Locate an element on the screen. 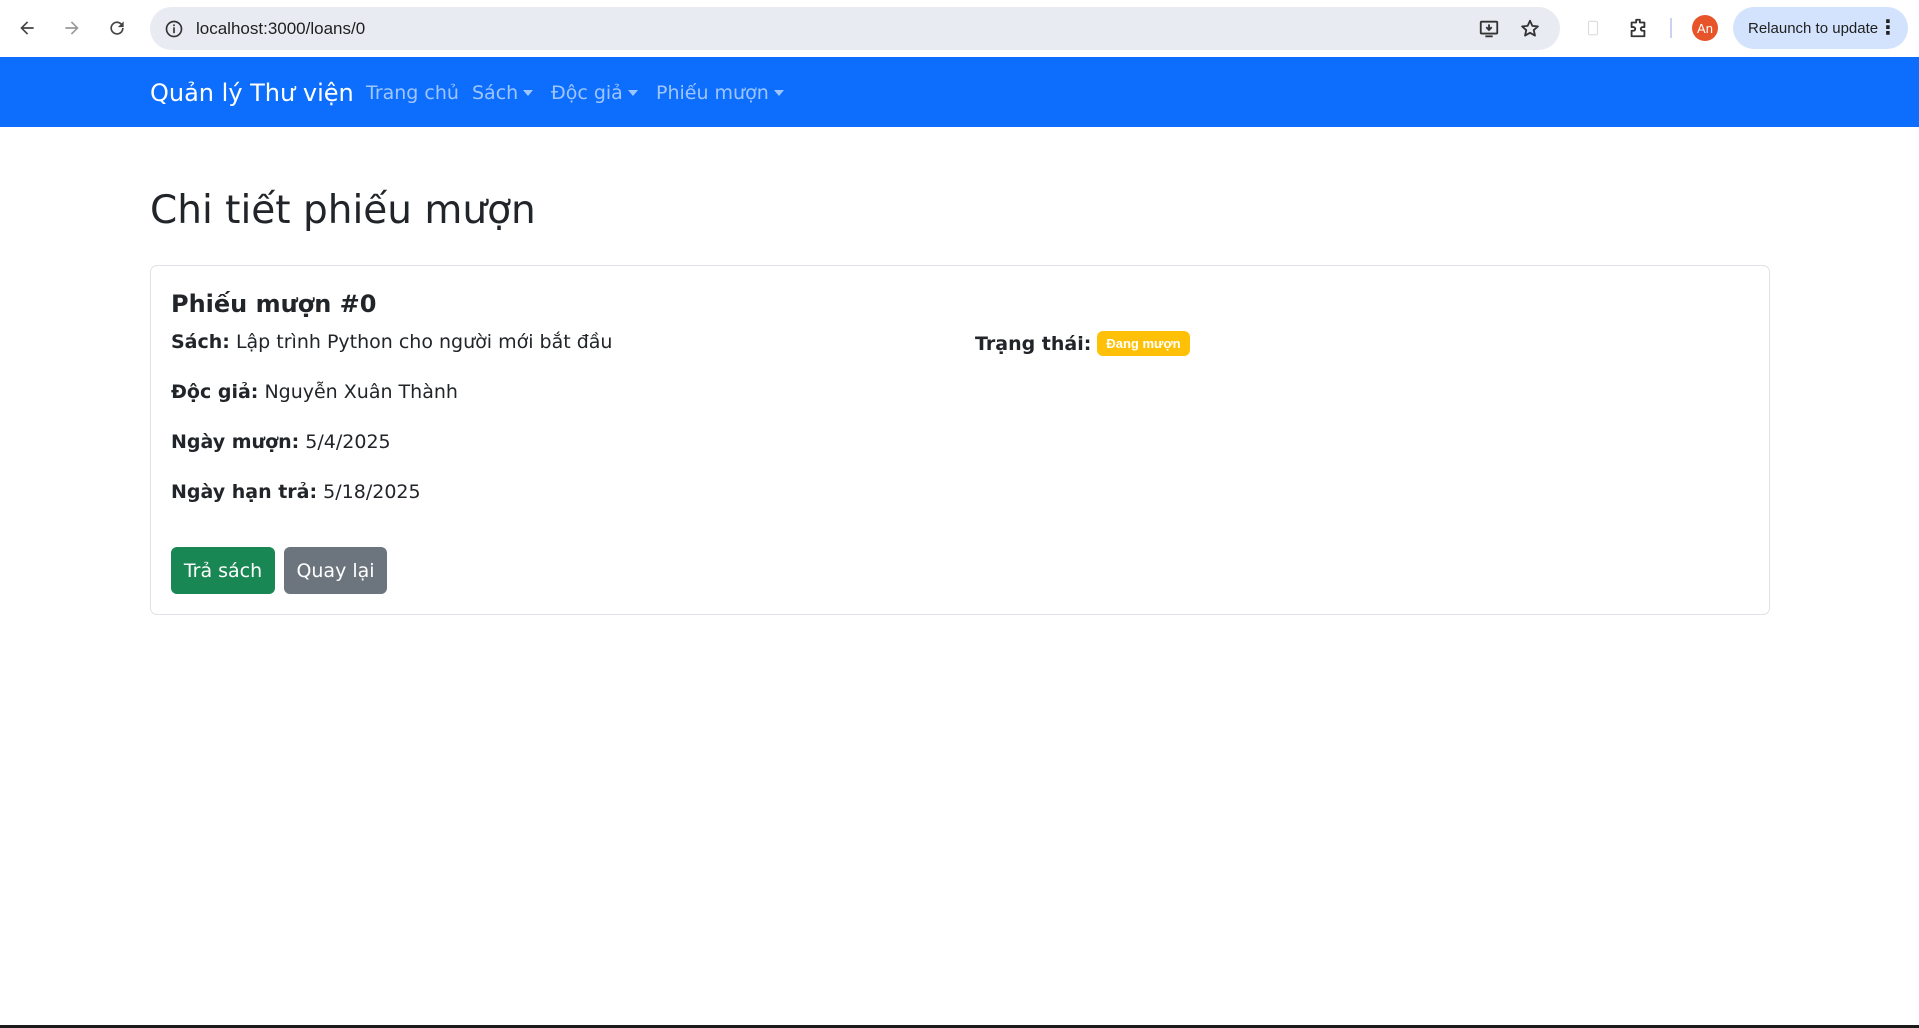  install-app-icon is located at coordinates (1489, 29).